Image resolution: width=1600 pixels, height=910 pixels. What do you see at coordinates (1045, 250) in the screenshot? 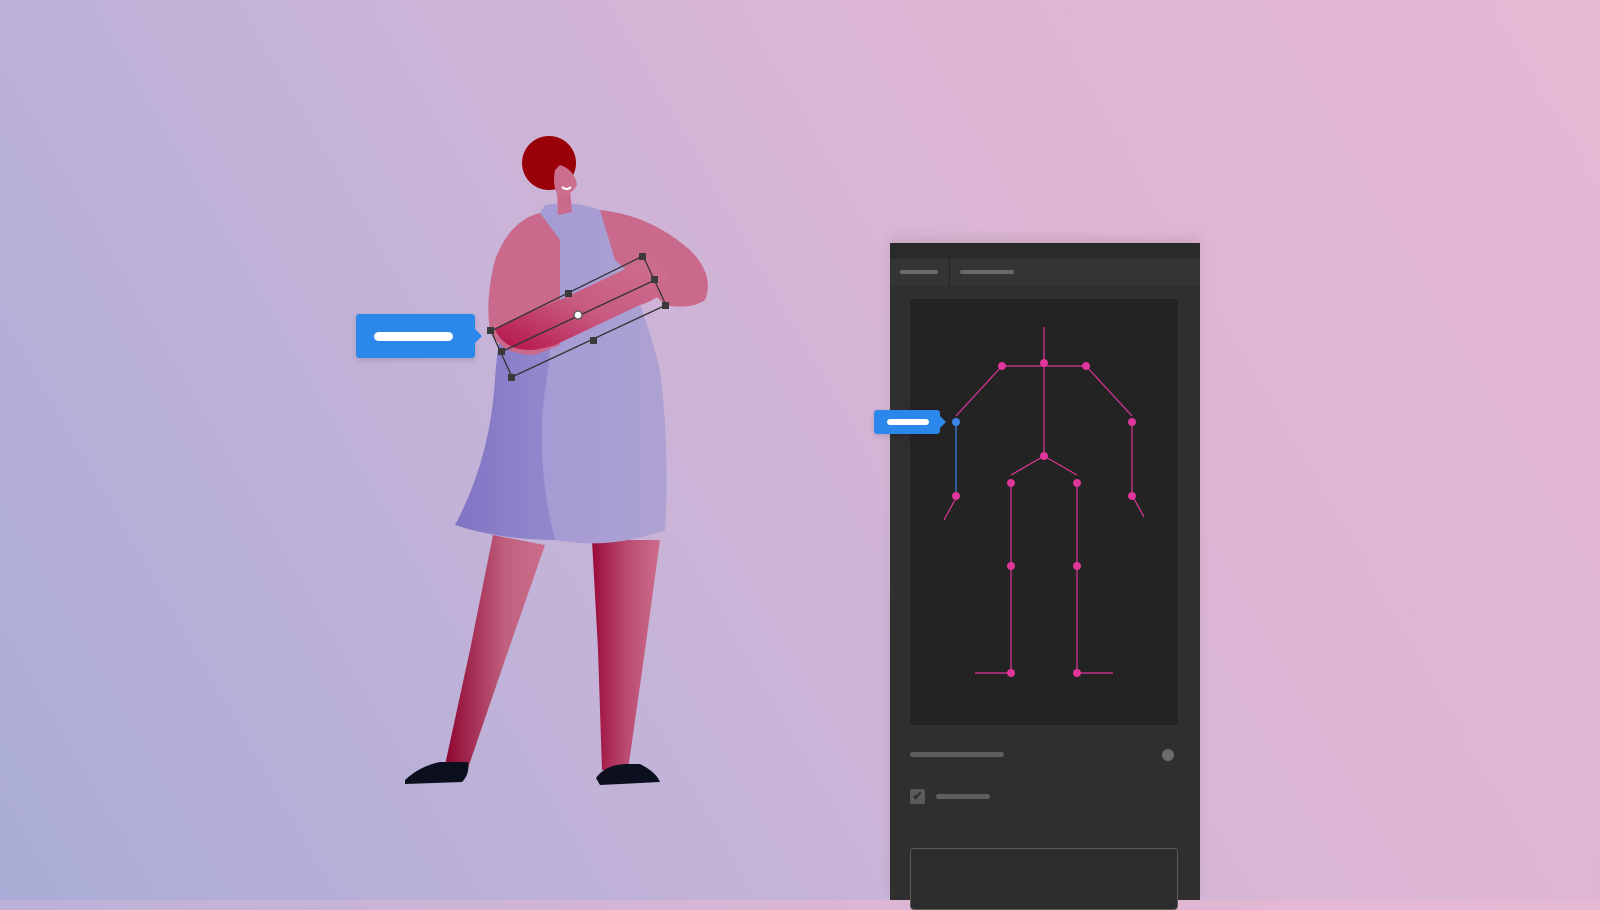
I see `panel-title-bar` at bounding box center [1045, 250].